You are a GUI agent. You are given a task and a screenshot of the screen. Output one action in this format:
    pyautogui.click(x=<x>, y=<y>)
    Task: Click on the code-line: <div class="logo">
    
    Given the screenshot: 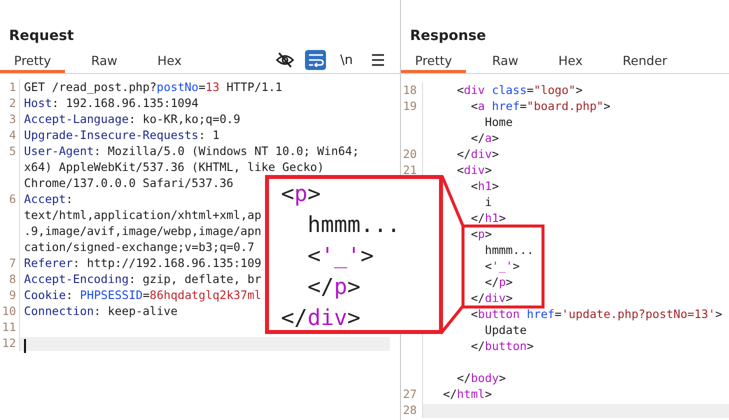 What is the action you would take?
    pyautogui.click(x=519, y=90)
    